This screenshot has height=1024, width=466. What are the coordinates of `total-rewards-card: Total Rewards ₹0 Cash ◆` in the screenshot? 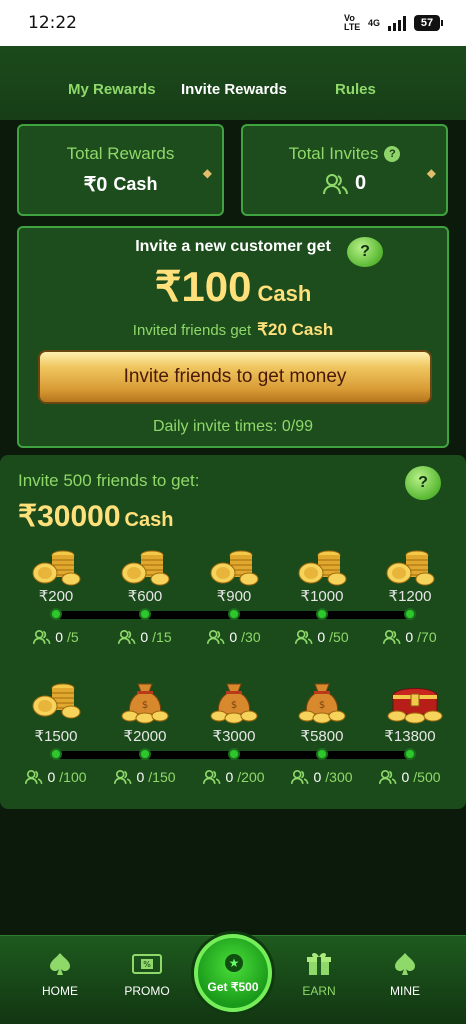 It's located at (120, 170).